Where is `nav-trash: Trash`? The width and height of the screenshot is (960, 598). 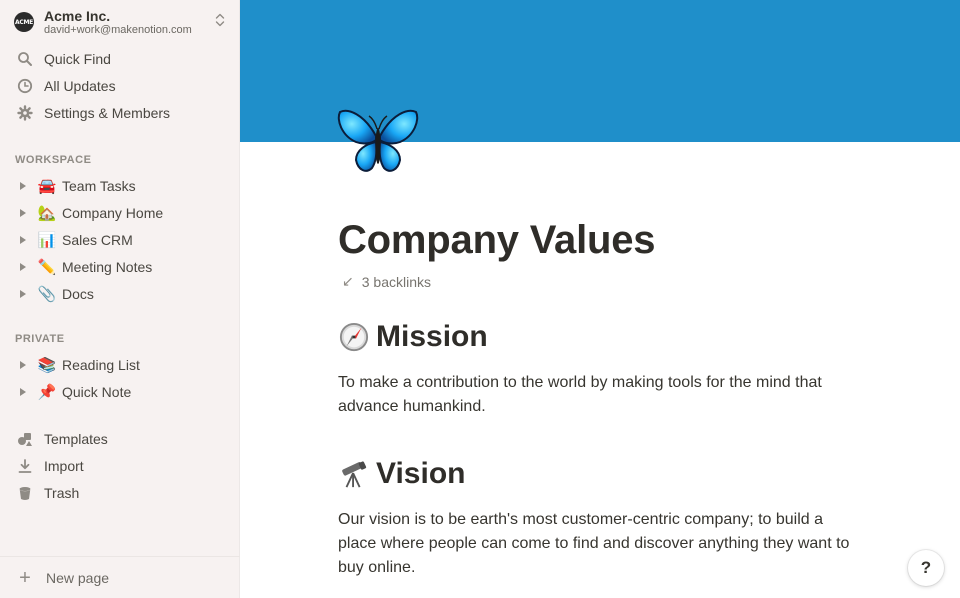 nav-trash: Trash is located at coordinates (120, 492).